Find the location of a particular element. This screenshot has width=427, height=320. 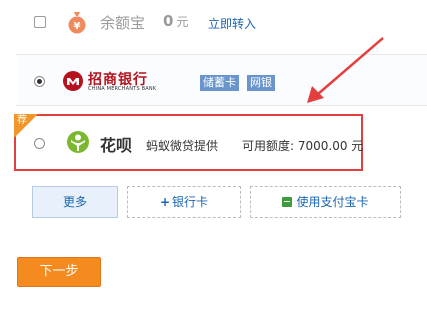

use-alipay-card-button: 使用支付宝卡 is located at coordinates (325, 202).